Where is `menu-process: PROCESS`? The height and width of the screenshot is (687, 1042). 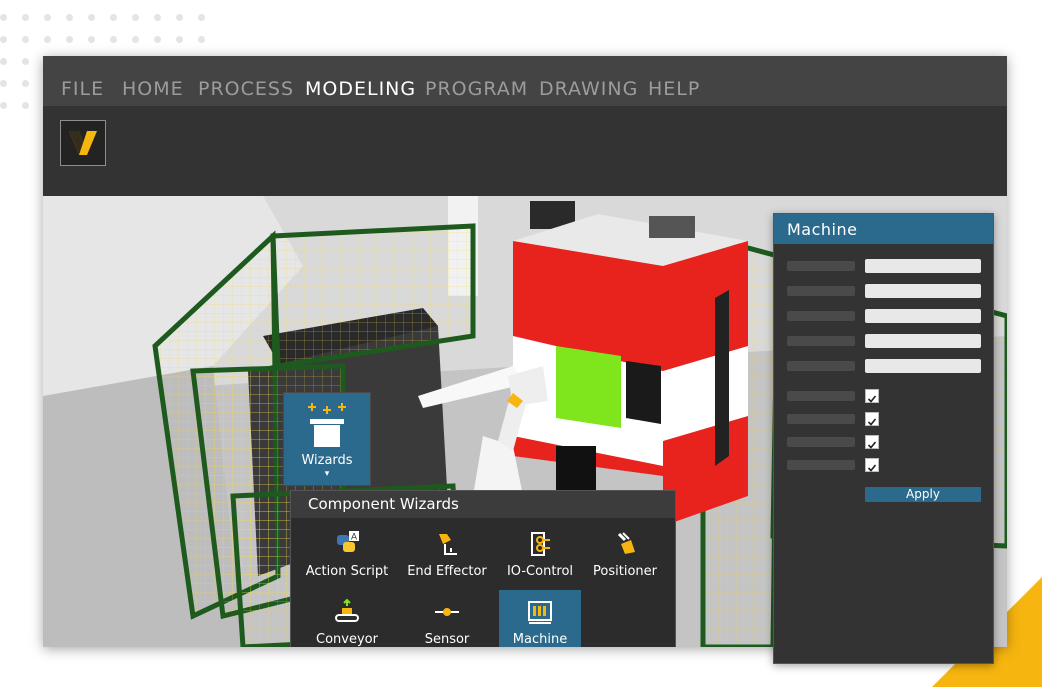
menu-process: PROCESS is located at coordinates (246, 89).